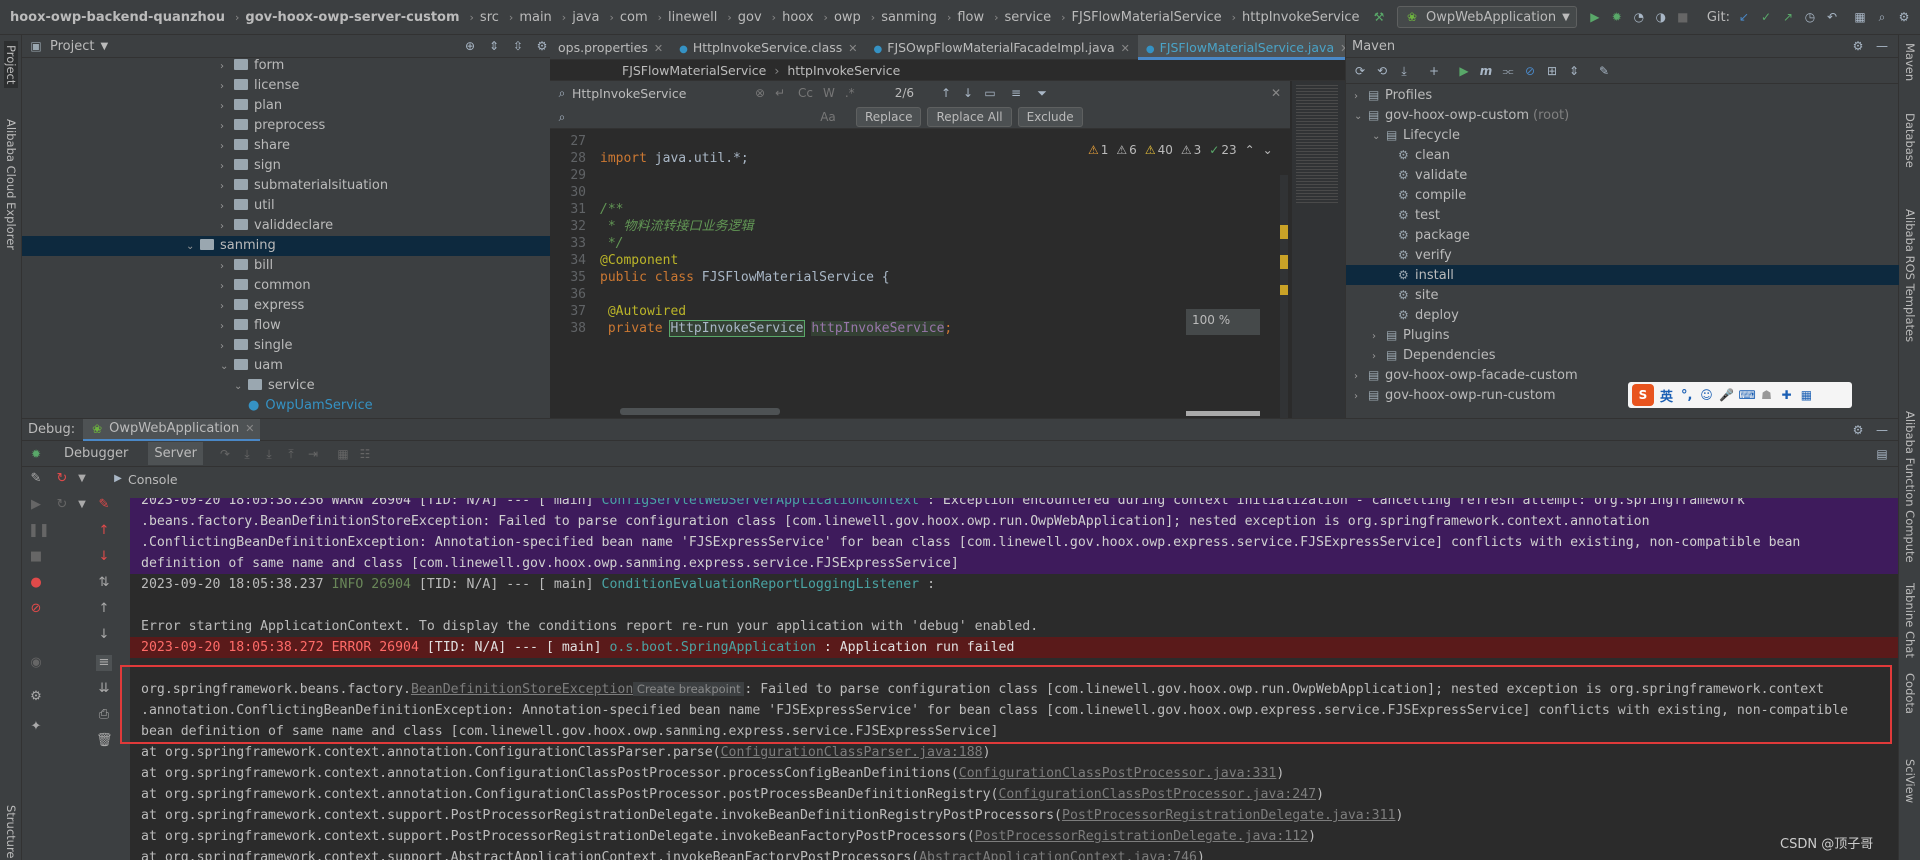 The width and height of the screenshot is (1920, 860). What do you see at coordinates (251, 366) in the screenshot?
I see `tree-item: ⌄ uam` at bounding box center [251, 366].